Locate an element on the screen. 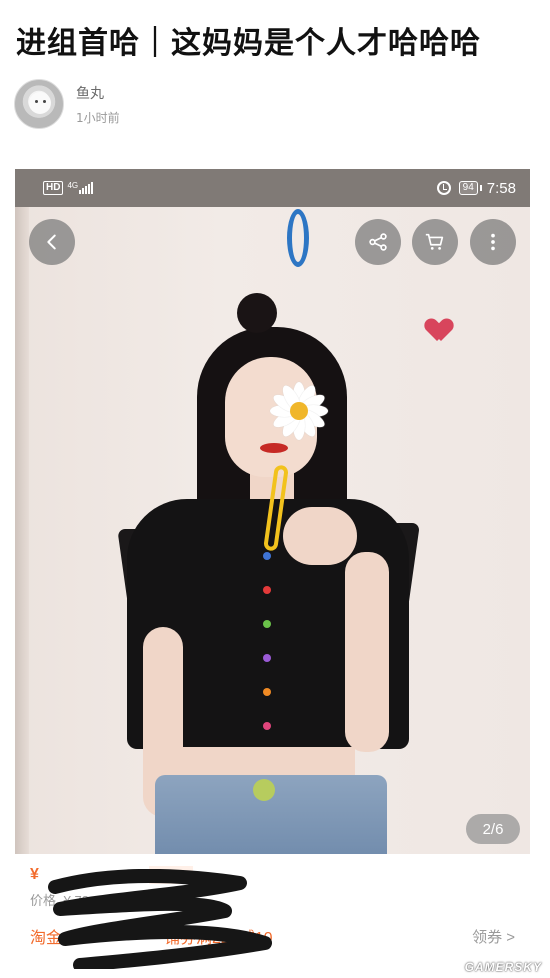  more-icon is located at coordinates (493, 242).